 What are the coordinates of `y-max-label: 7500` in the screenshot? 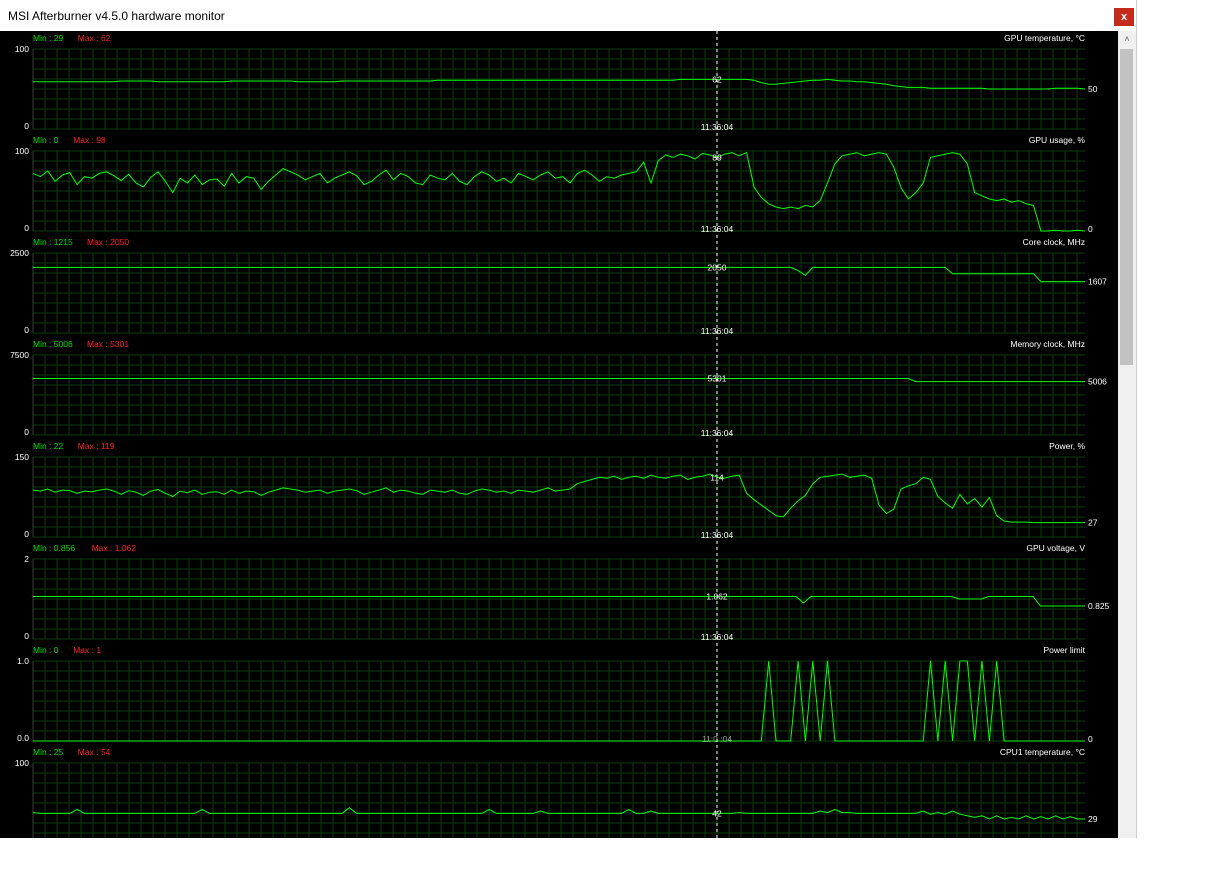 It's located at (19, 355).